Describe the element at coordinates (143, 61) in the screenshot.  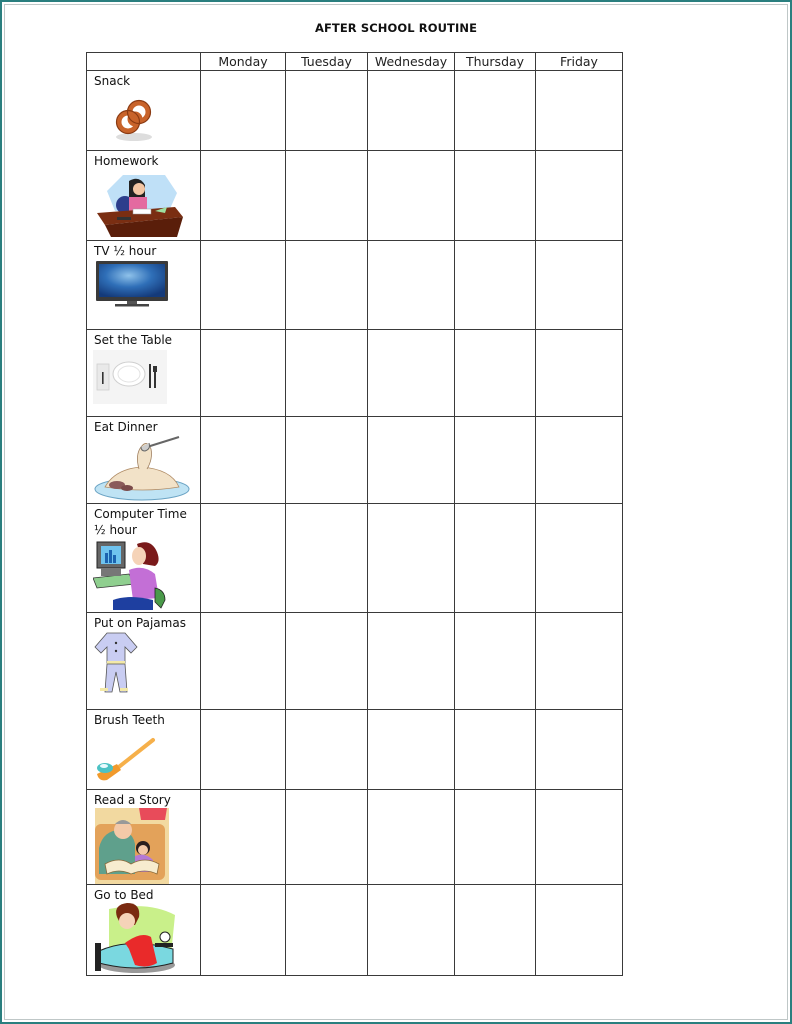
I see `corner-header` at that location.